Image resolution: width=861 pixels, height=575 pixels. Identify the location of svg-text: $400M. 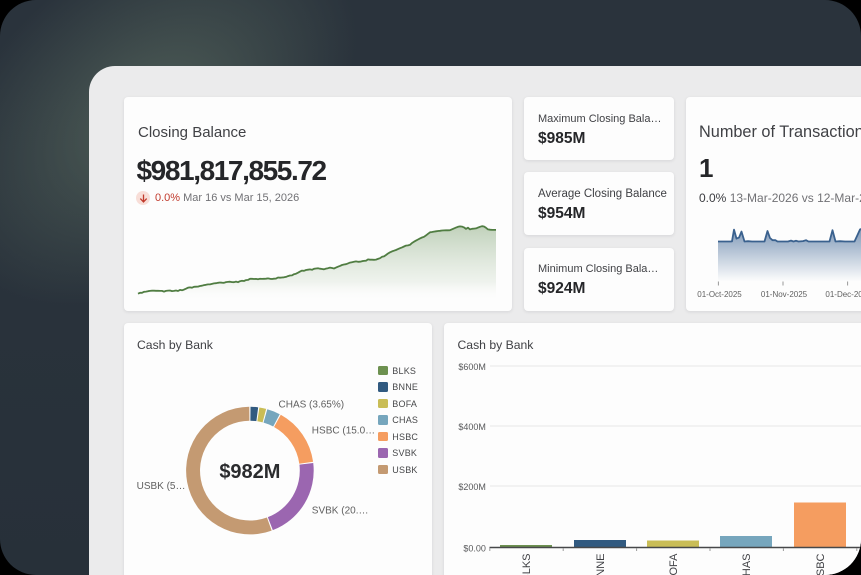
(472, 427).